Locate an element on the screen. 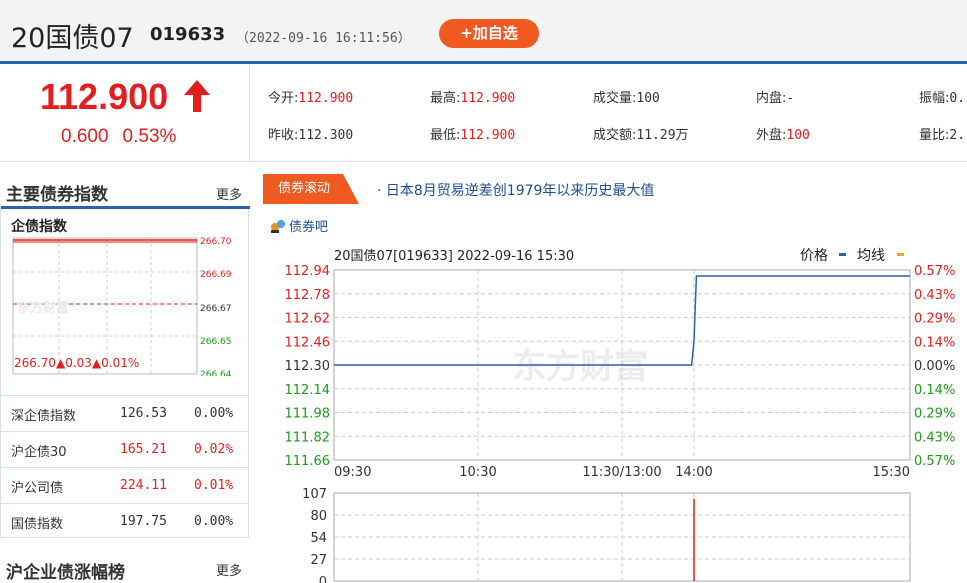 This screenshot has width=967, height=583. up-arrow-icon is located at coordinates (197, 96).